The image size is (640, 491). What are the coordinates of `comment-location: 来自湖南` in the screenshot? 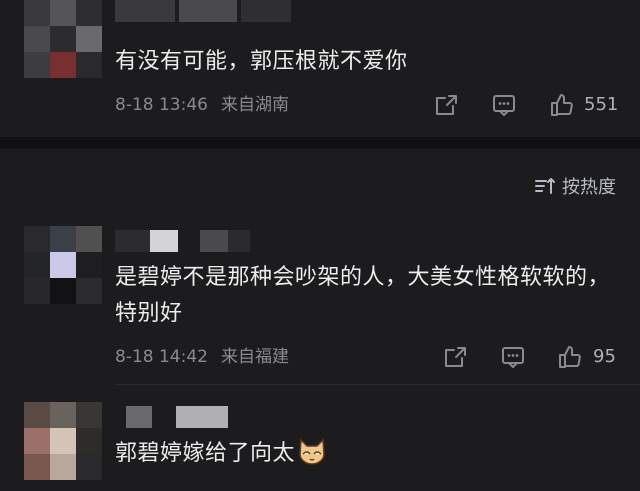 It's located at (255, 105).